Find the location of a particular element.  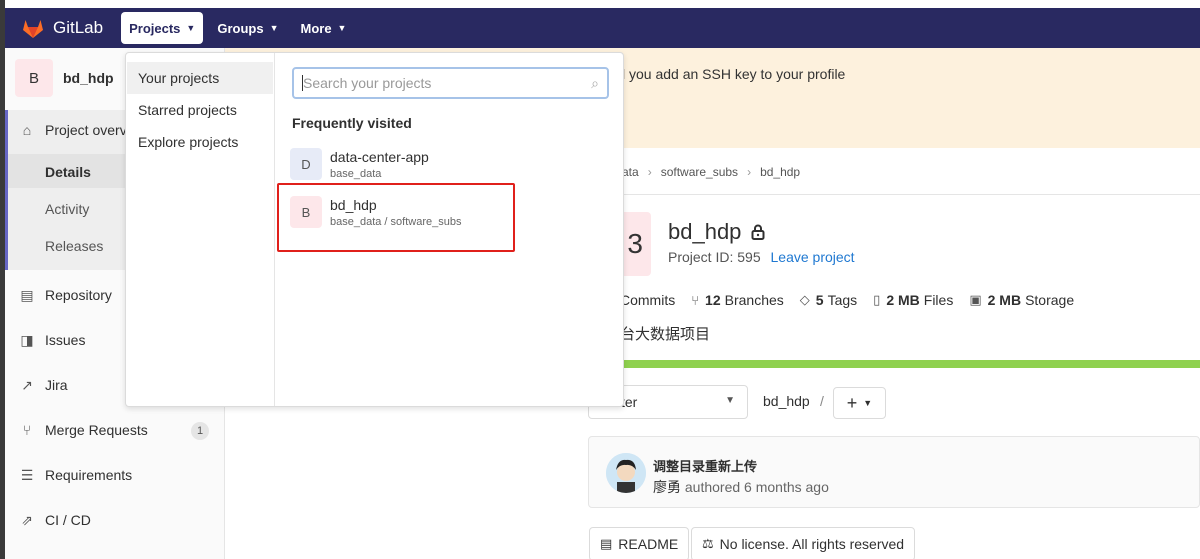

commits-stat: Commits is located at coordinates (647, 300).